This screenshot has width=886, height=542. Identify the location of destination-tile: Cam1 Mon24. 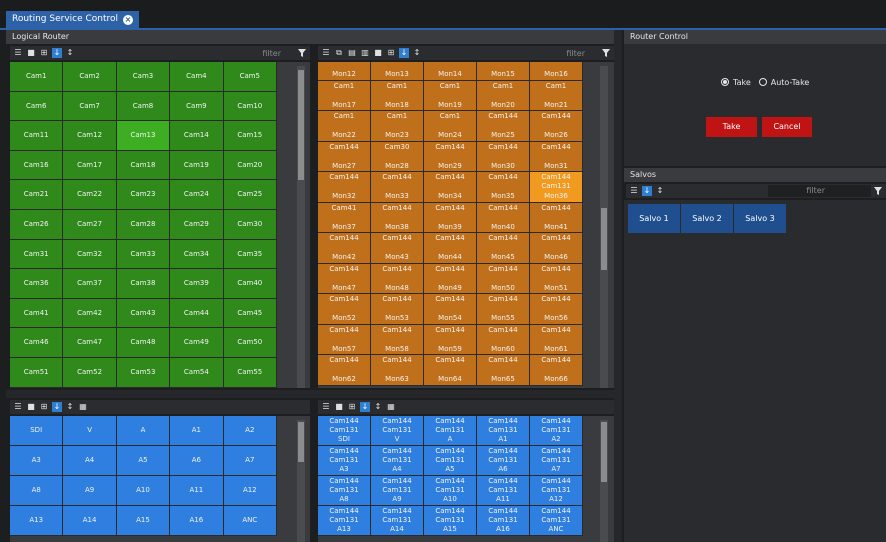
(450, 126).